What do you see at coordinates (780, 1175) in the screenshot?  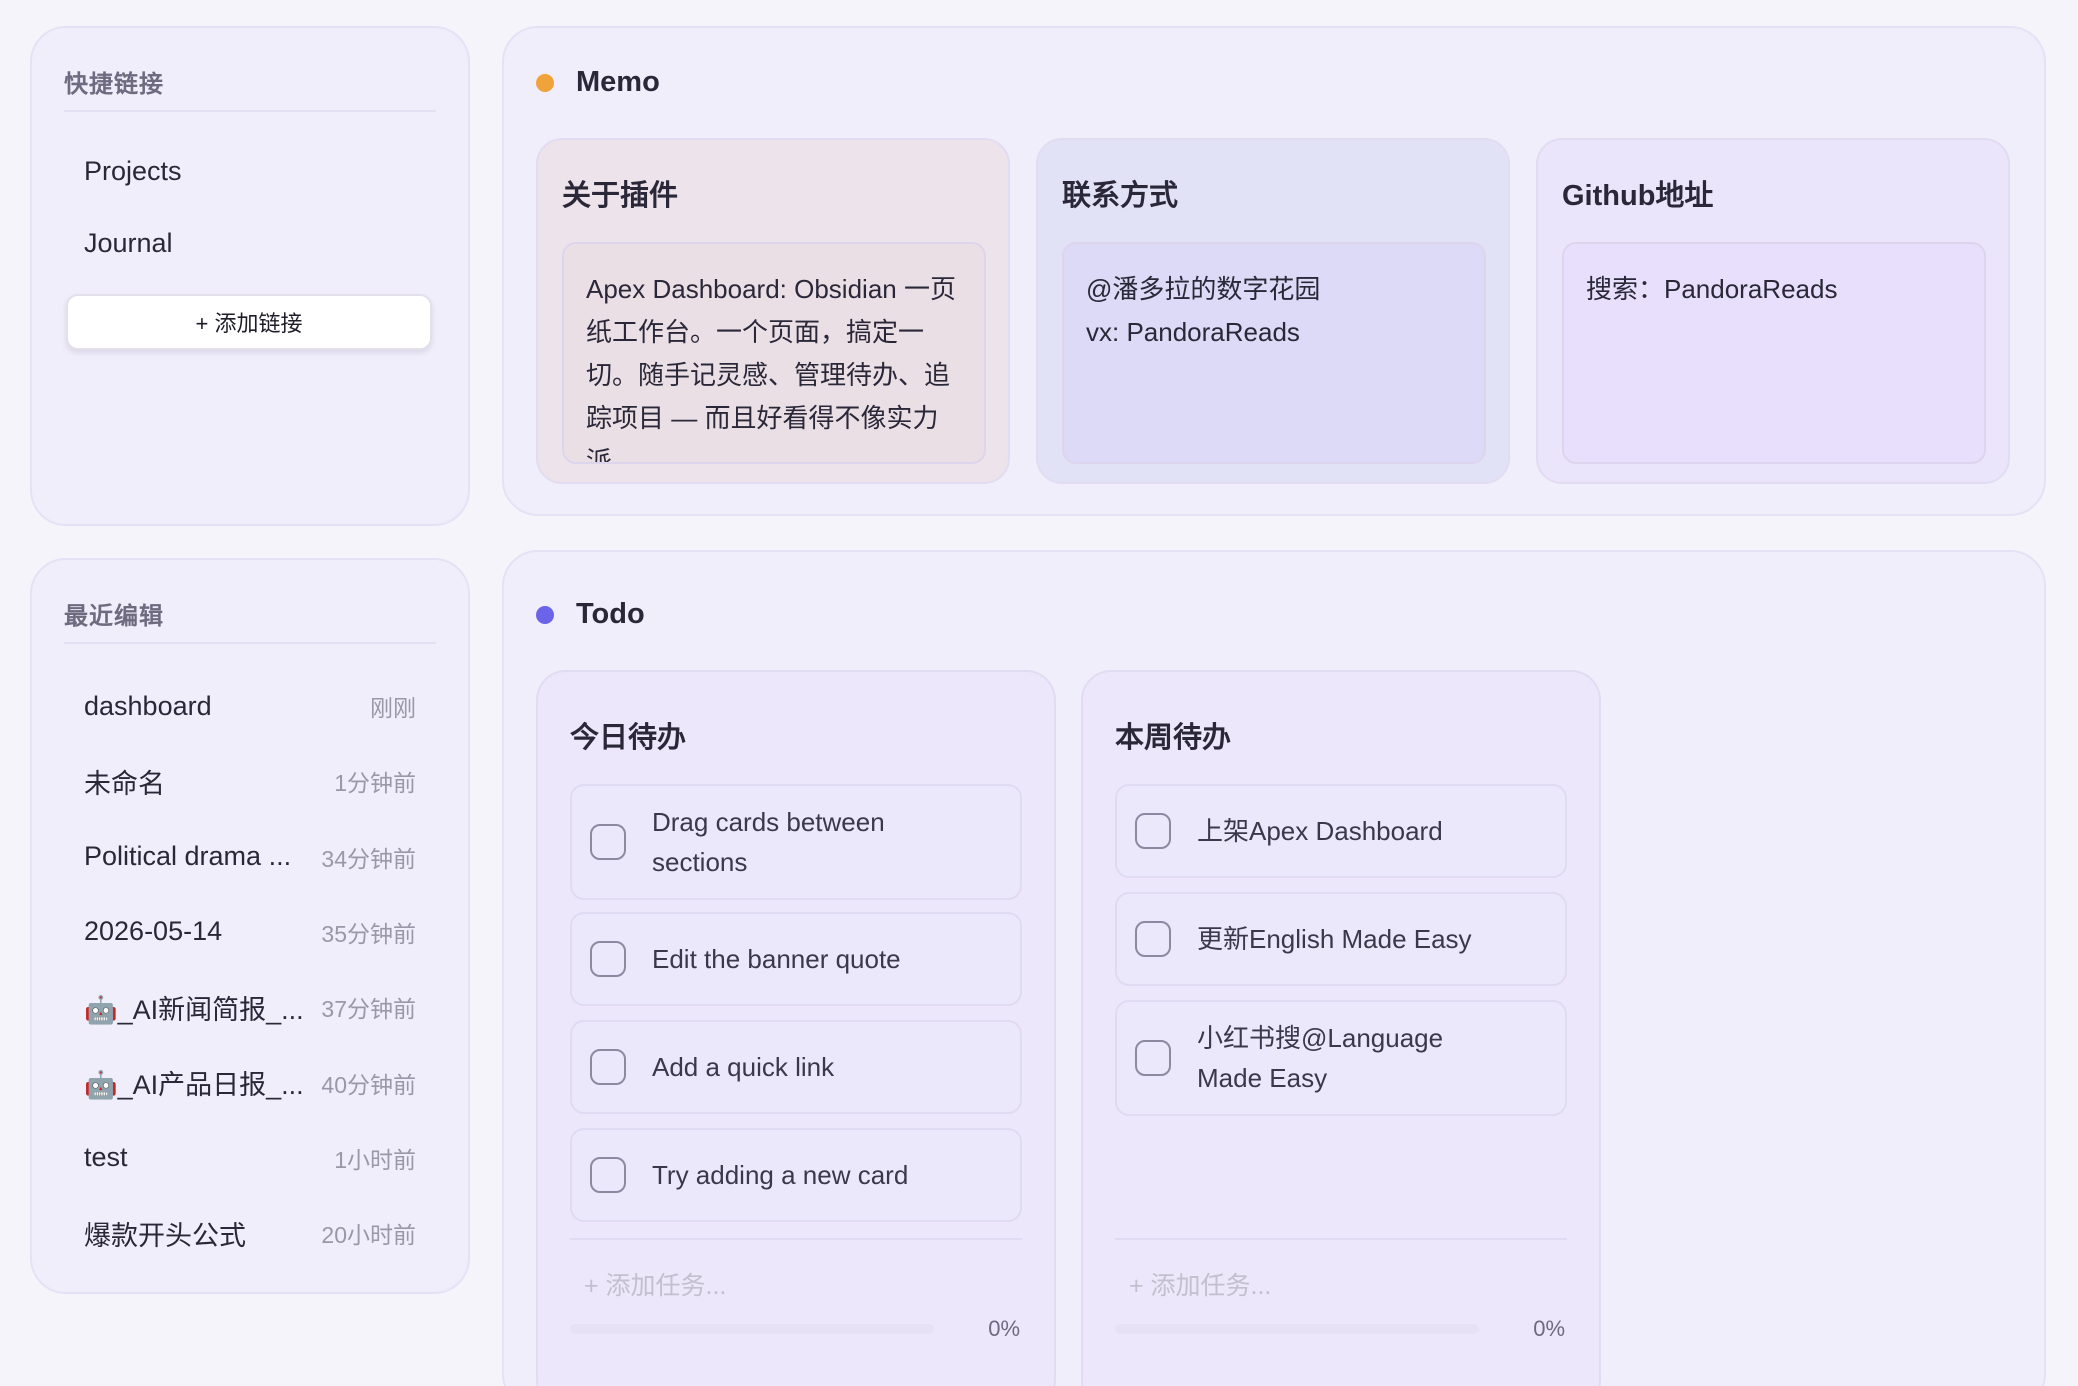 I see `todo-item-text: Try adding a new card` at bounding box center [780, 1175].